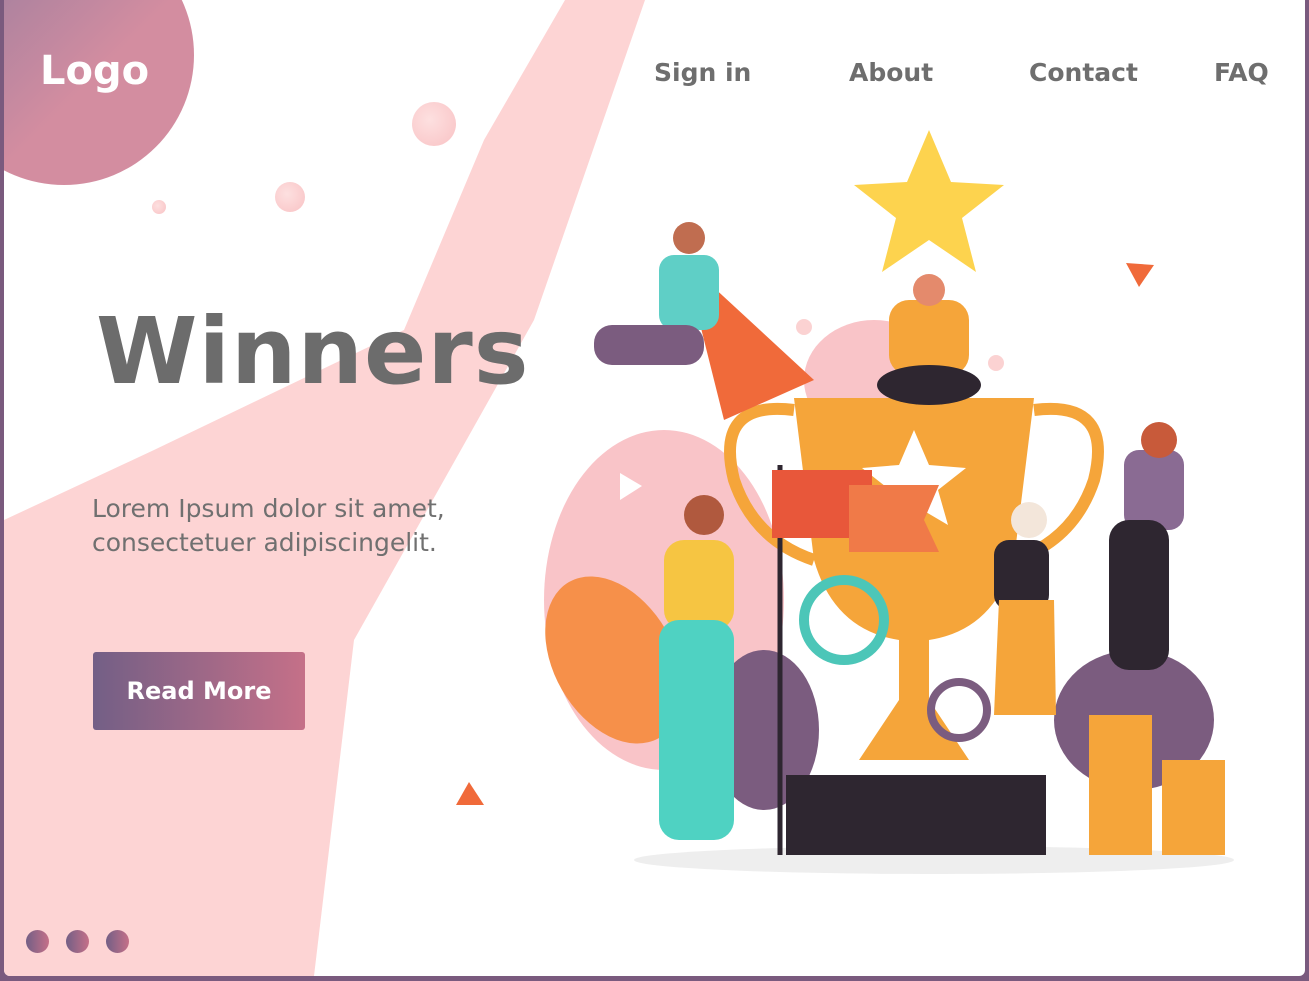  What do you see at coordinates (959, 710) in the screenshot?
I see `gear-icon` at bounding box center [959, 710].